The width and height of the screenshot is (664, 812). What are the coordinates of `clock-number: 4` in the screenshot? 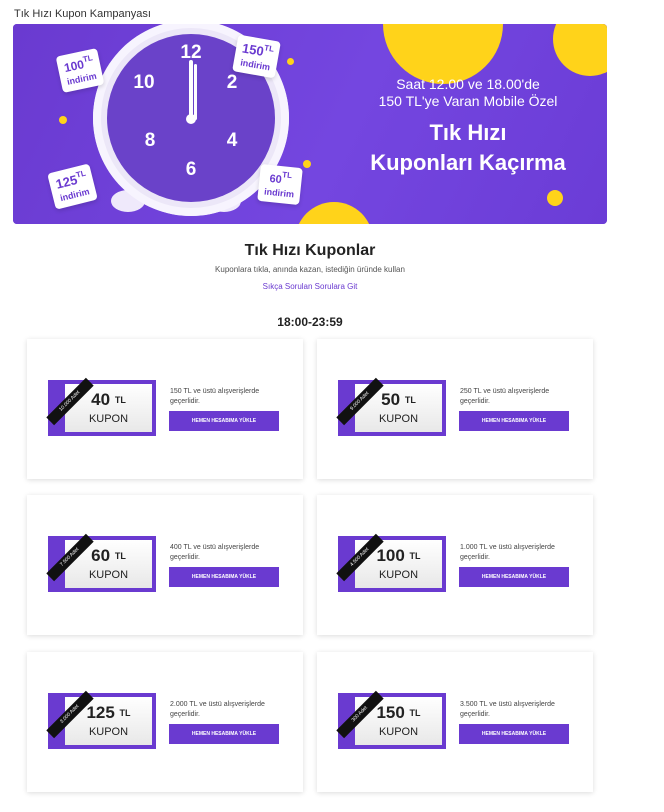 It's located at (232, 140).